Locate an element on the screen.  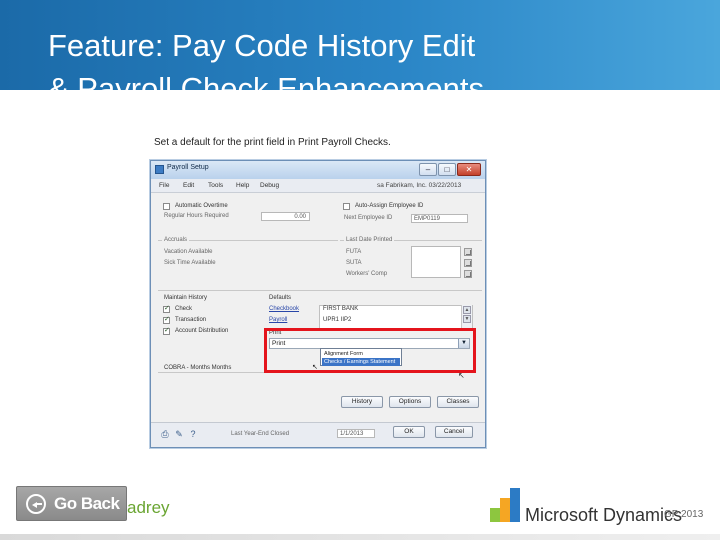
menu-debug: Debug is located at coordinates (269, 185).